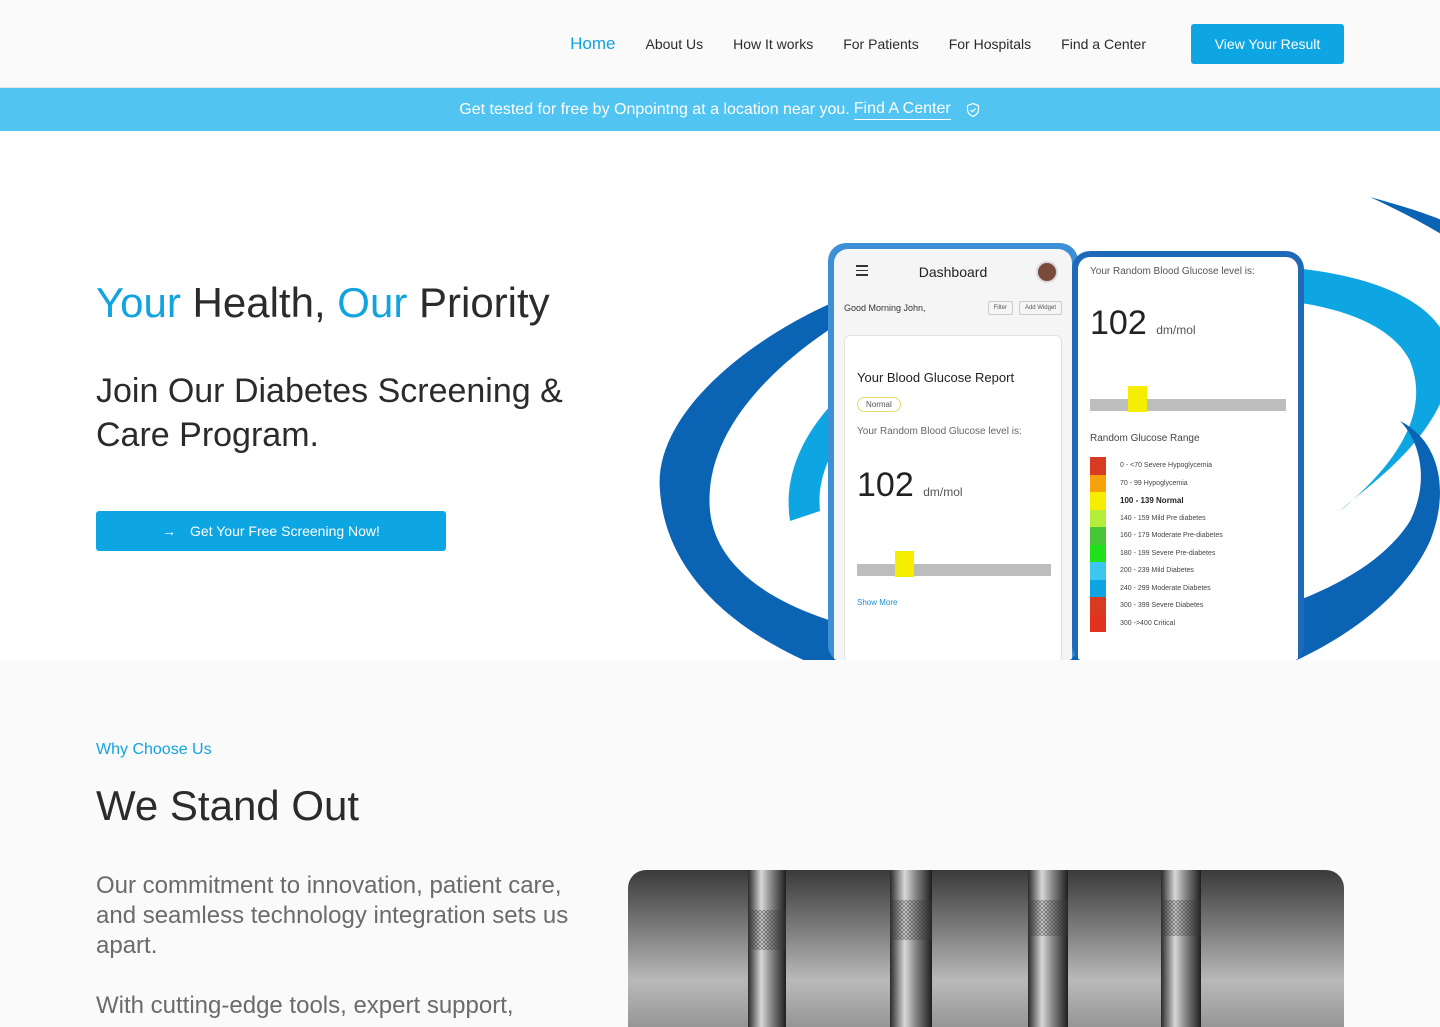 The width and height of the screenshot is (1440, 1027). I want to click on nav-link-how-it-works: How It works, so click(773, 44).